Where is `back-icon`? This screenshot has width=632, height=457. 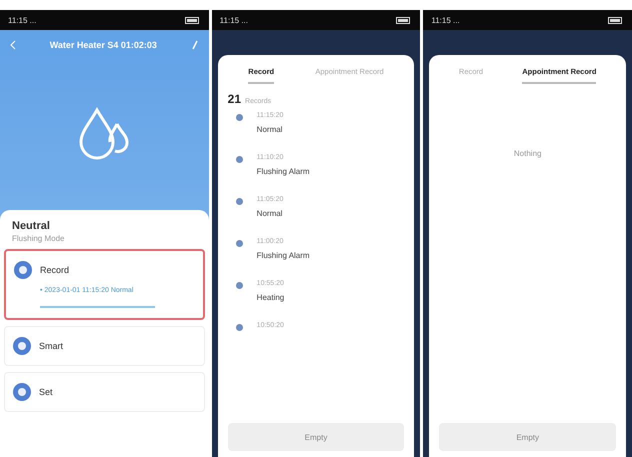
back-icon is located at coordinates (13, 45).